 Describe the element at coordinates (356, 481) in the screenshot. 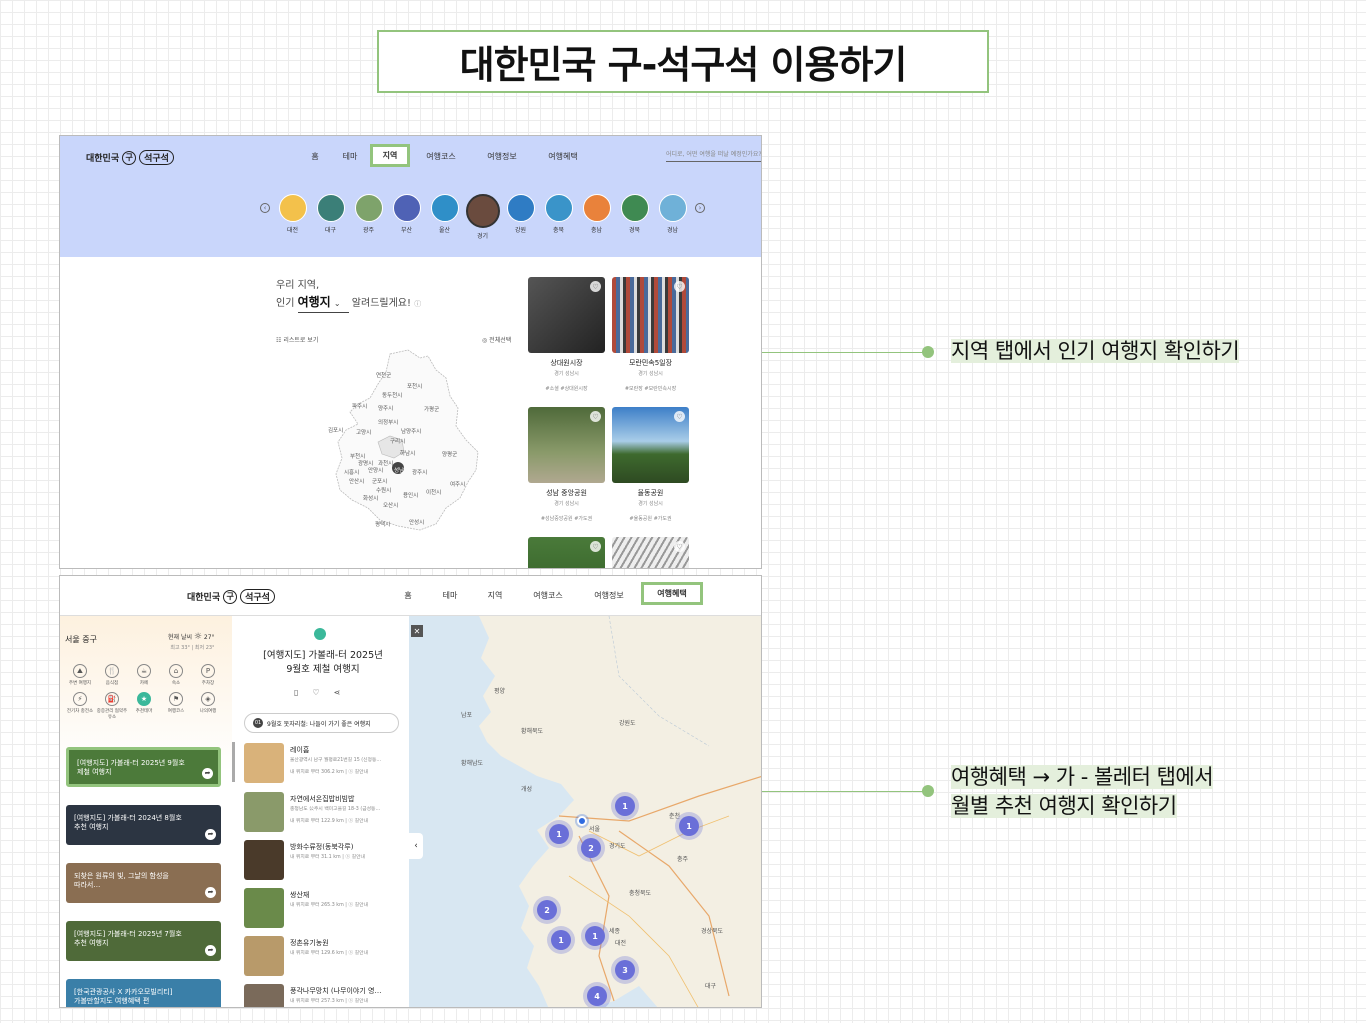

I see `map-label: 안산시` at that location.